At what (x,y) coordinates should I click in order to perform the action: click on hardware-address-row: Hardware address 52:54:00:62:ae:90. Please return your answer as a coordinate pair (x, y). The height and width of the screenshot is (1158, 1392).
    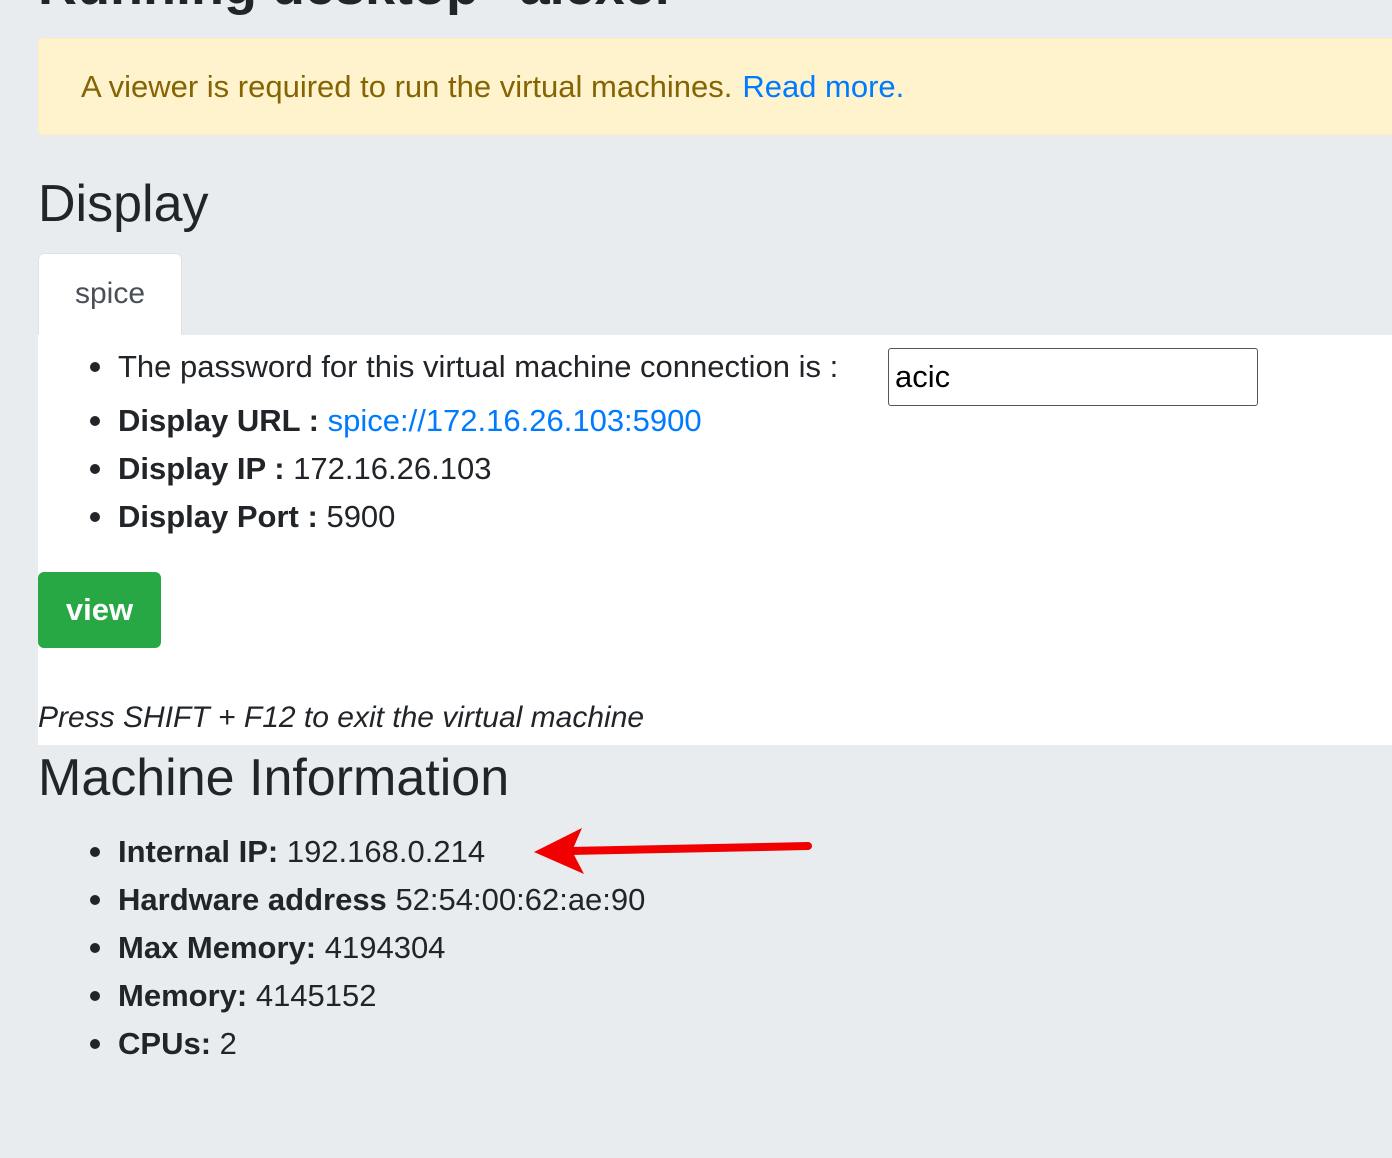
    Looking at the image, I should click on (381, 900).